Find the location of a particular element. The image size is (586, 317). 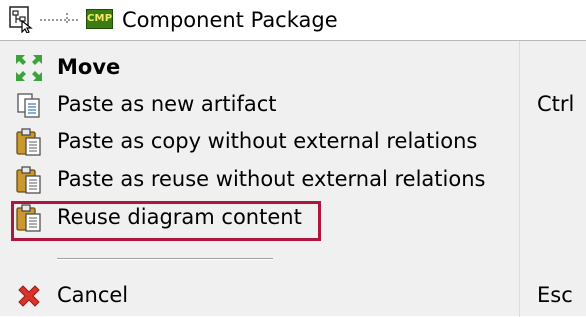

menu-item-paste-as-new-artifact: Paste as new artifact Ctrl is located at coordinates (293, 104).